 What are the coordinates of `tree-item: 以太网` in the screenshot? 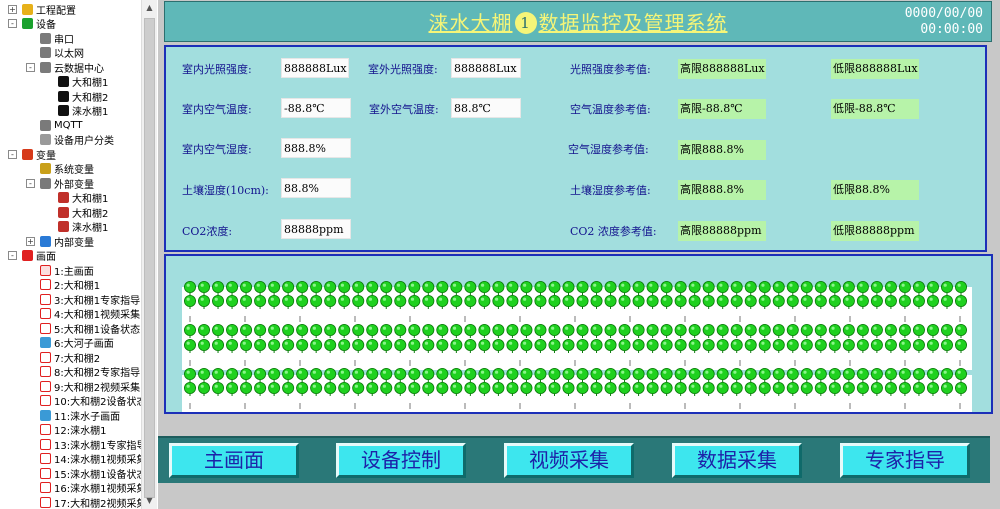 It's located at (62, 53).